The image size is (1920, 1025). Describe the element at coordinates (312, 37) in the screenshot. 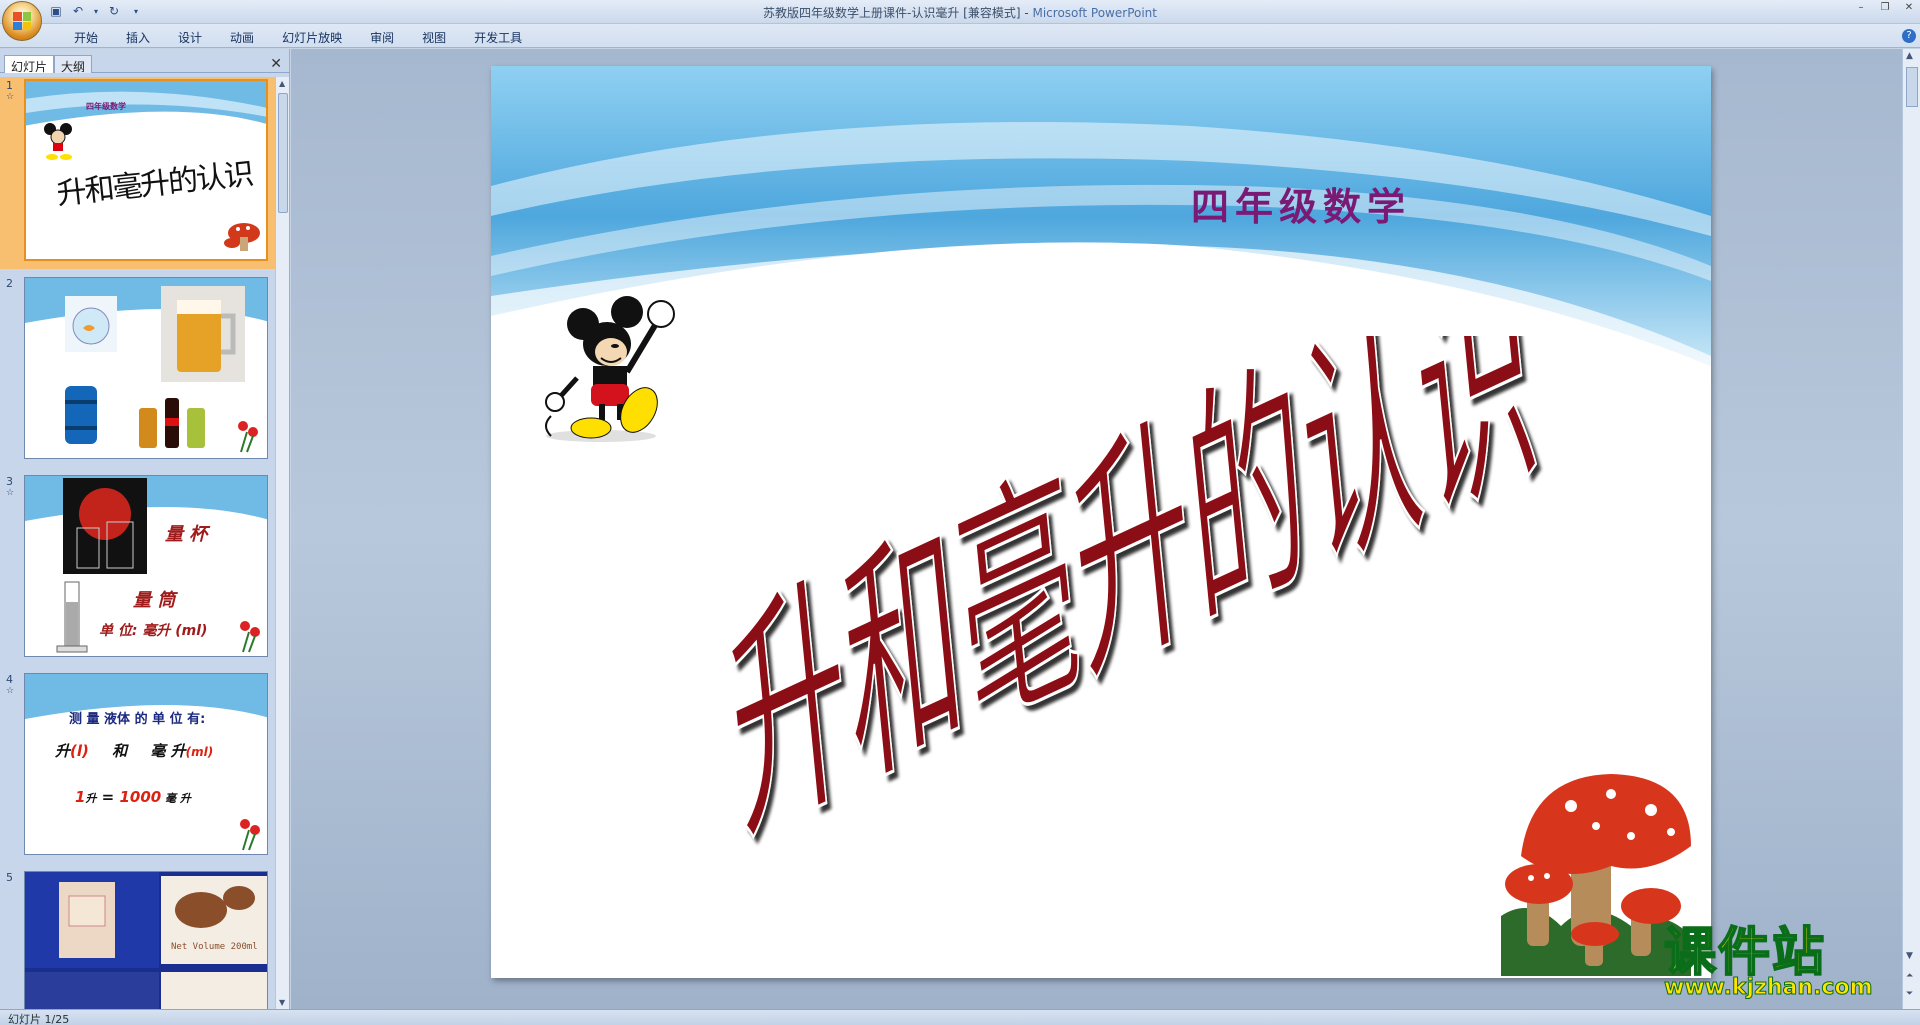

I see `tab-slideshow: 幻灯片放映` at that location.